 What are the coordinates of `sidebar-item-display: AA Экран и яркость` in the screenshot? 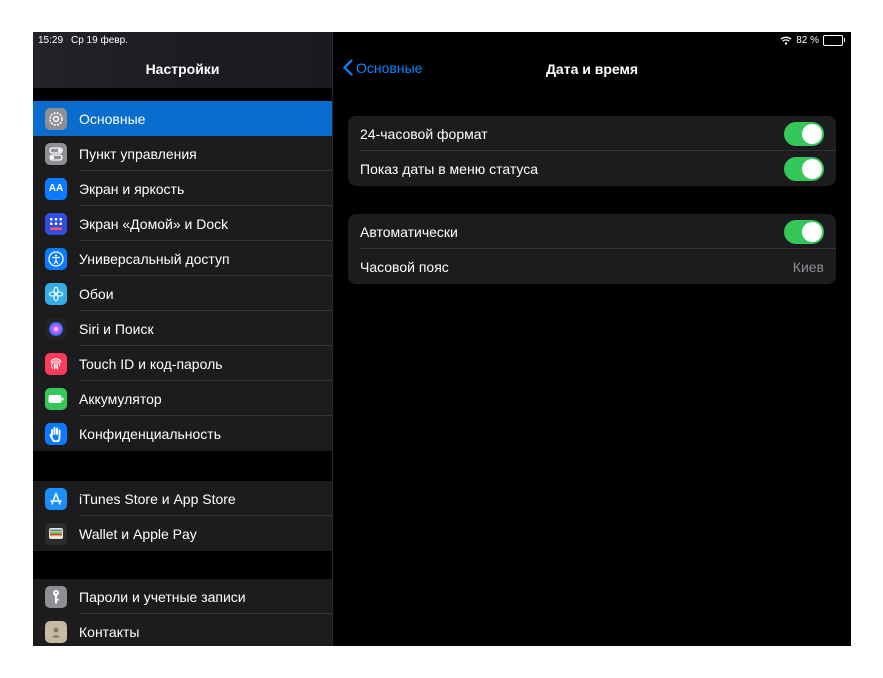 It's located at (182, 188).